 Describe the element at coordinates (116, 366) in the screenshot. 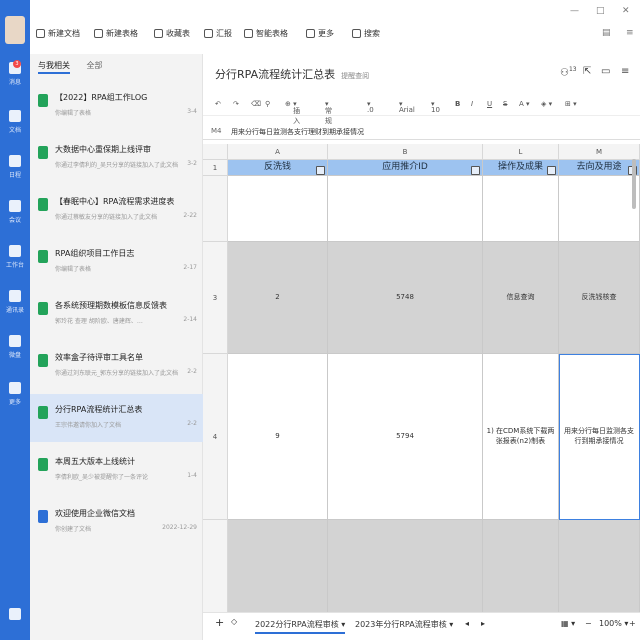

I see `doc-list-item: 效率盒子待评审工具名单 你通过刘东联元_郭东分享的链接加入了此文档 2-2` at that location.